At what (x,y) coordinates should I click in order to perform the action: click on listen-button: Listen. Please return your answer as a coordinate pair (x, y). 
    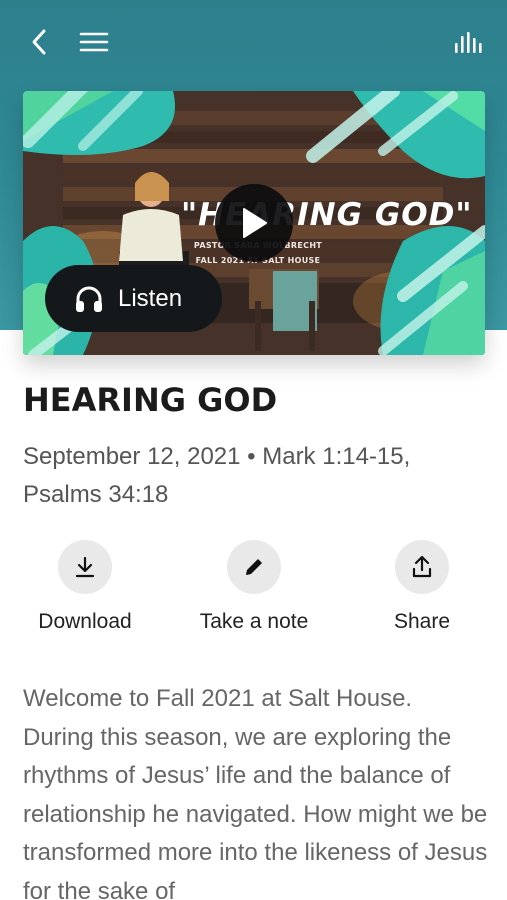
    Looking at the image, I should click on (133, 298).